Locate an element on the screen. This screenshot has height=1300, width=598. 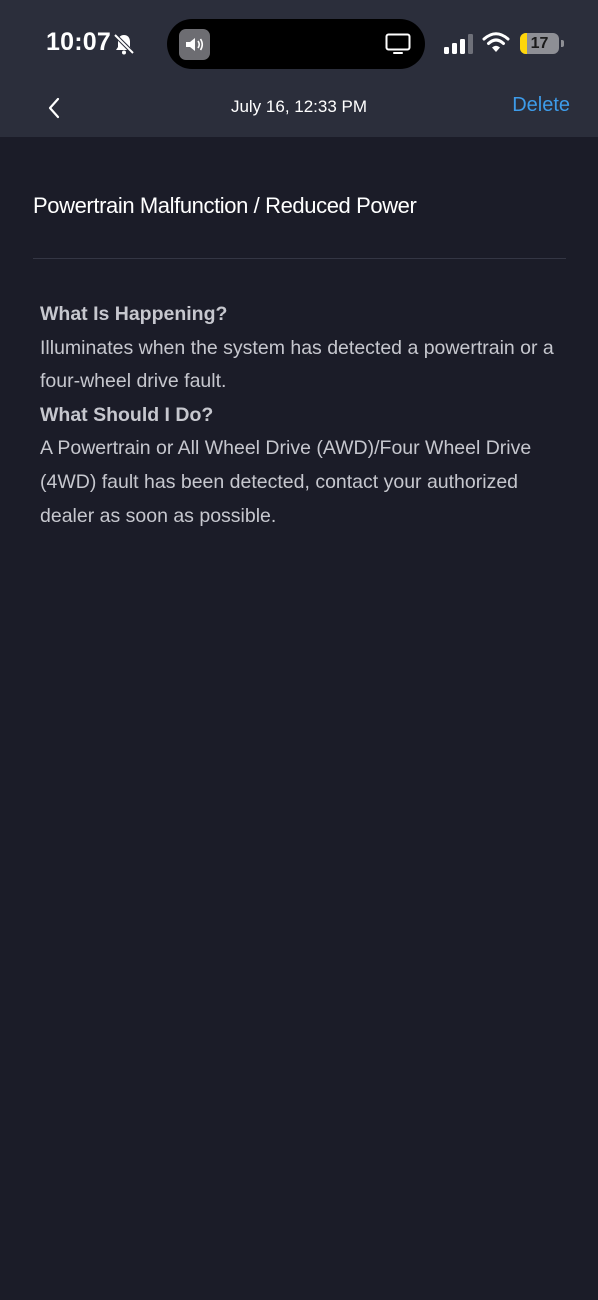
battery-level: 17 is located at coordinates (539, 43).